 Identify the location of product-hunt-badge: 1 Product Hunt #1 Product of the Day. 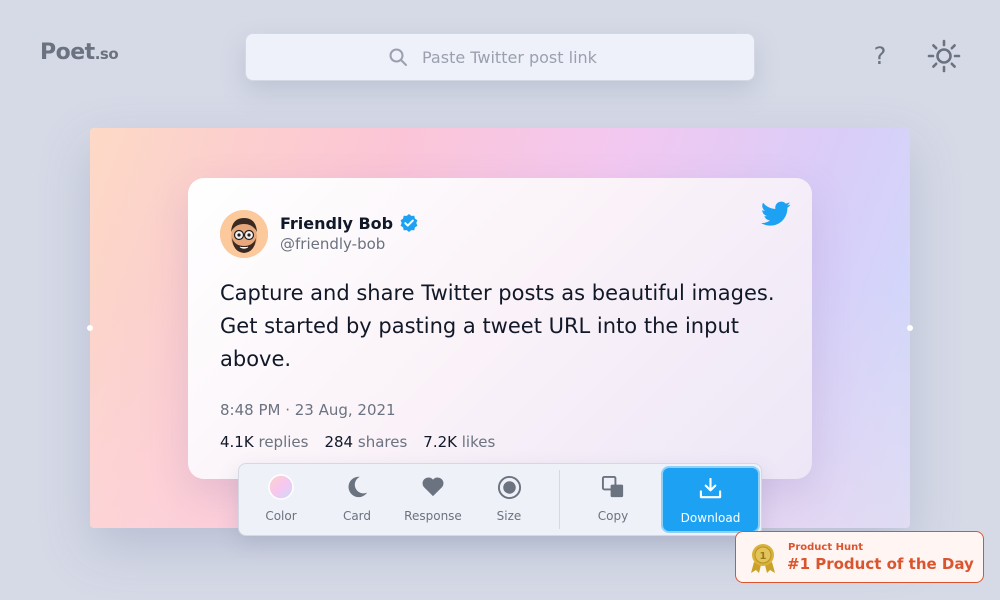
(859, 557).